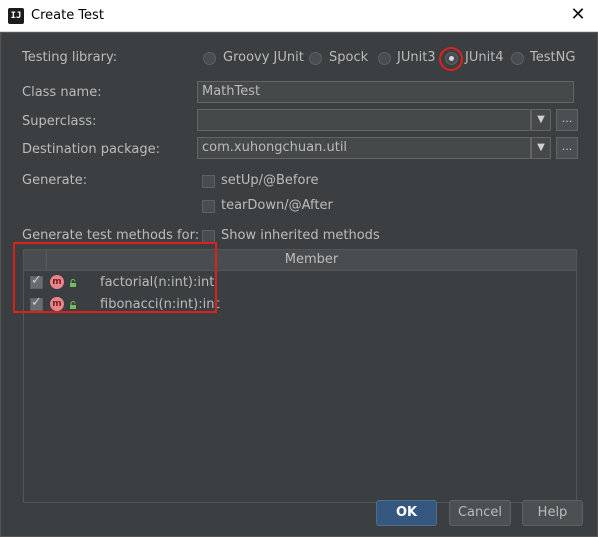  Describe the element at coordinates (55, 180) in the screenshot. I see `generate-label: Generate:` at that location.